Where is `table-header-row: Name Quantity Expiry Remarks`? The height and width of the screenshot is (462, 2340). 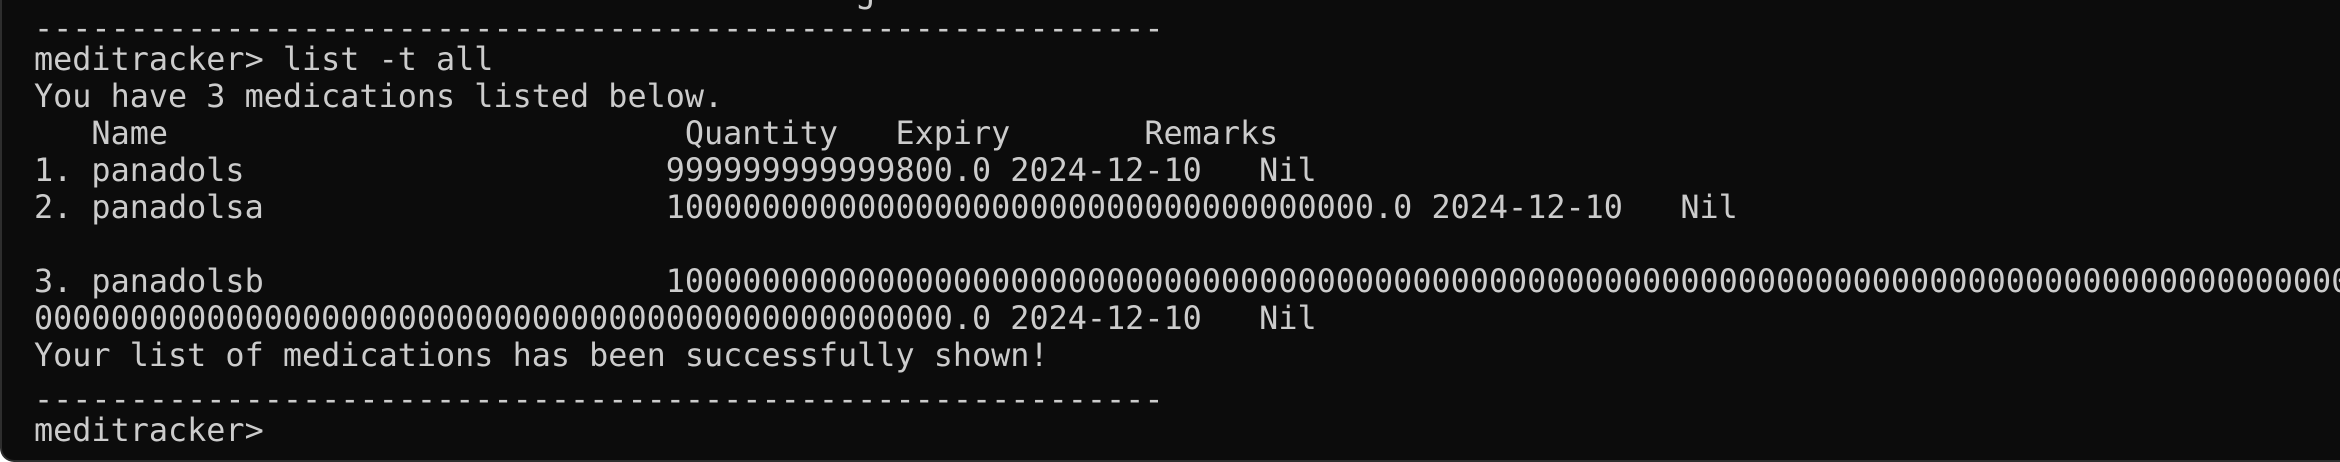 table-header-row: Name Quantity Expiry Remarks is located at coordinates (656, 133).